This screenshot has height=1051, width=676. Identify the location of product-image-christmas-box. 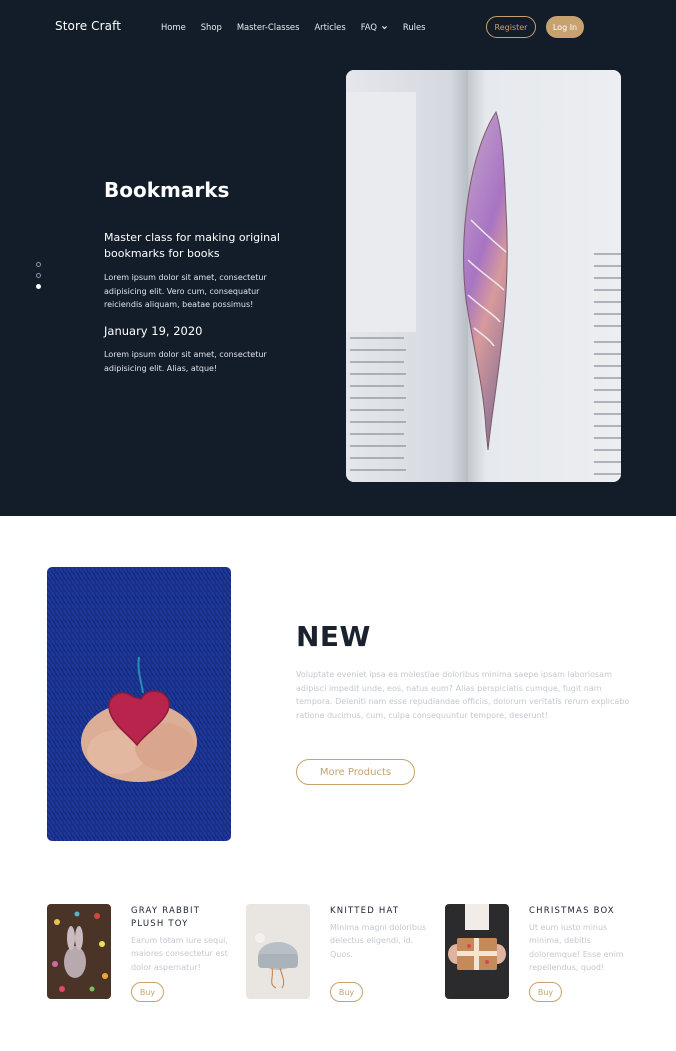
(477, 951).